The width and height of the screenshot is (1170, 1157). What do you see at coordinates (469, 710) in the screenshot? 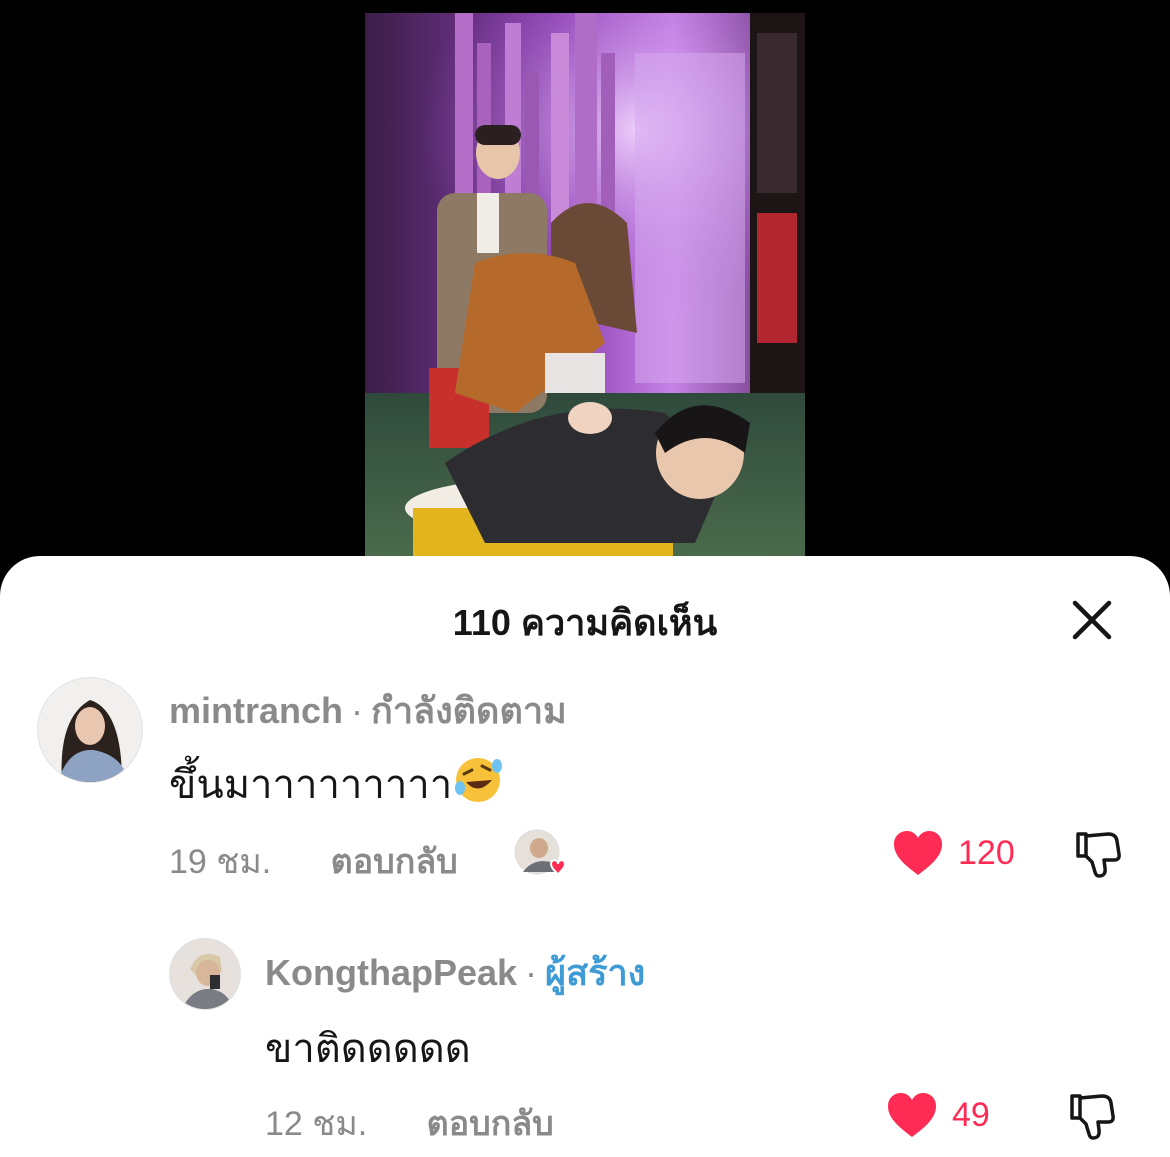
I see `following-badge: กำลังติดตาม` at bounding box center [469, 710].